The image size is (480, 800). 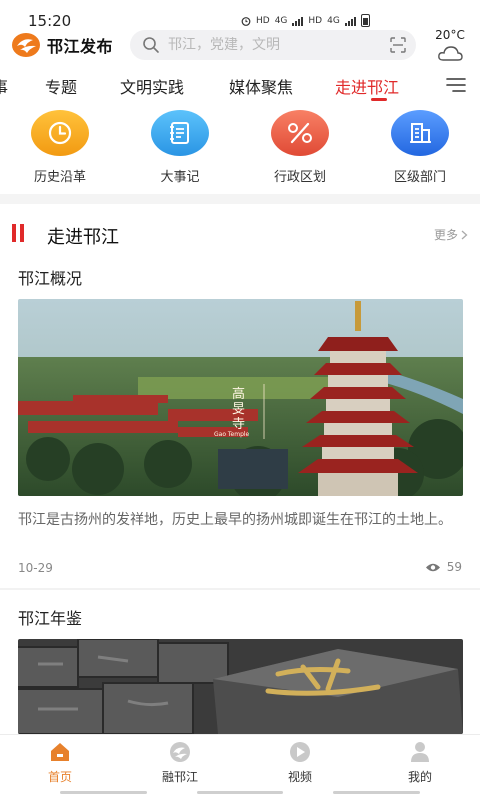 I want to click on more-link: 更多, so click(x=451, y=234).